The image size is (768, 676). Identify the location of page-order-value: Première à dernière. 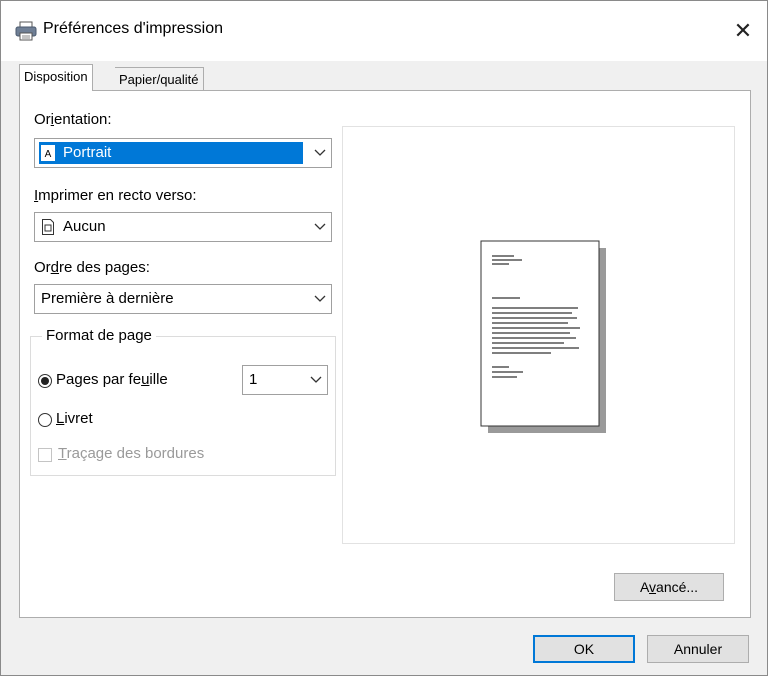
(107, 298).